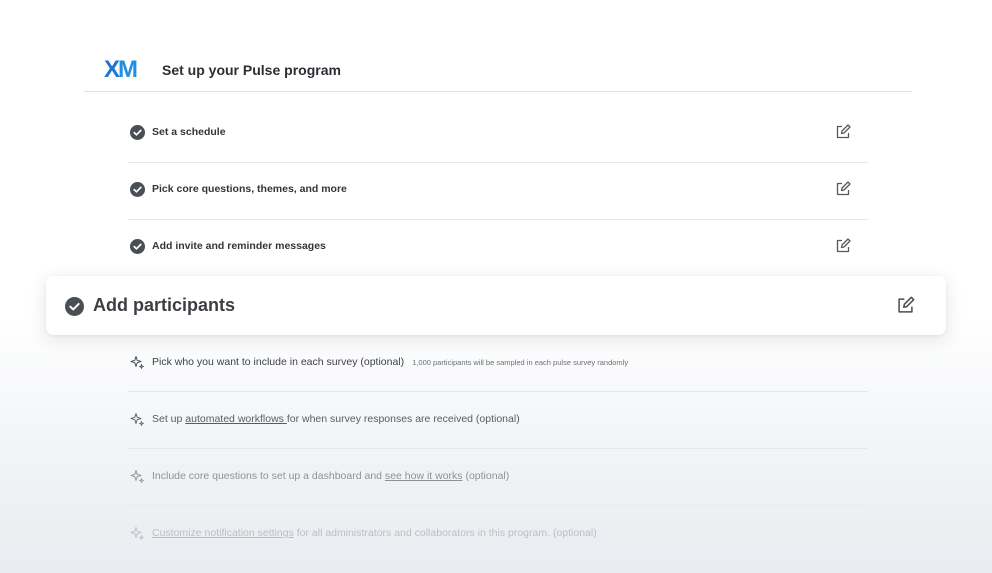 Image resolution: width=992 pixels, height=573 pixels. Describe the element at coordinates (189, 132) in the screenshot. I see `step-label: Set a schedule` at that location.